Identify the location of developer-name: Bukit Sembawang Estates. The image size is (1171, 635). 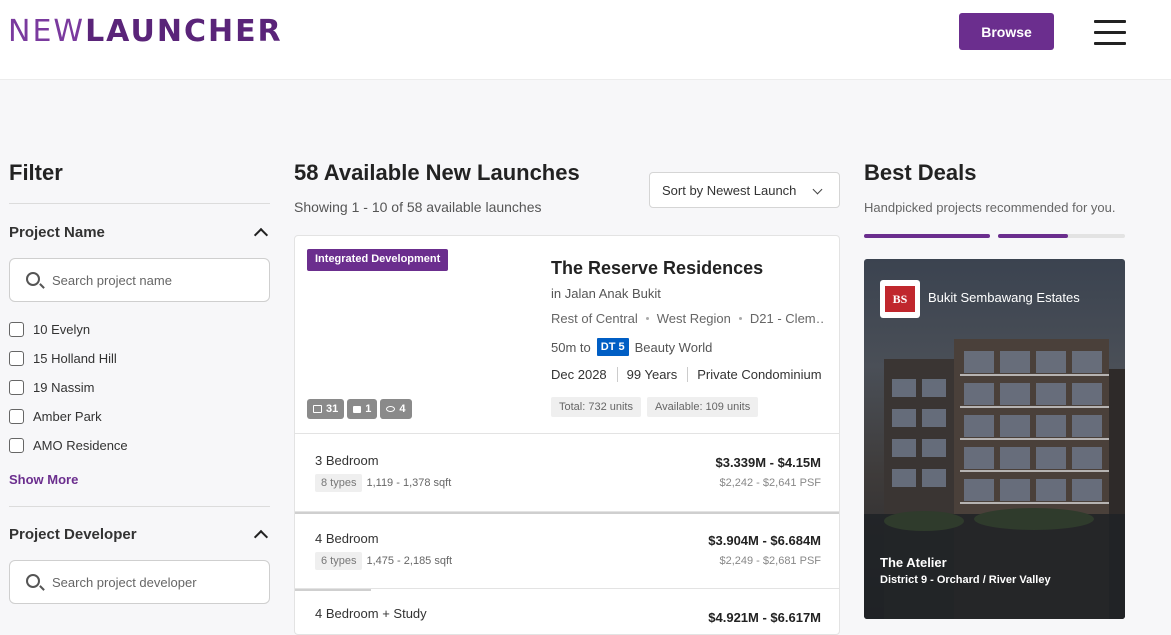
(1004, 297).